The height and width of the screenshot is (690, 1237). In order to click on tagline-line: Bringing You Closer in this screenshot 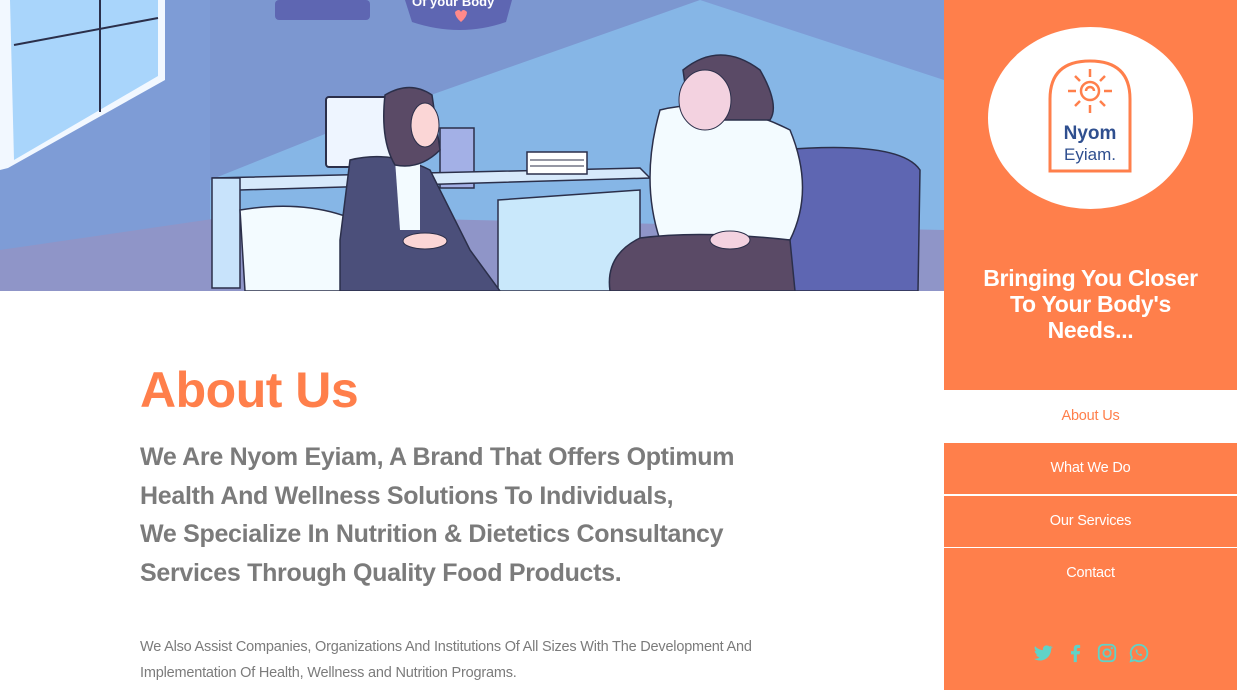, I will do `click(1090, 278)`.